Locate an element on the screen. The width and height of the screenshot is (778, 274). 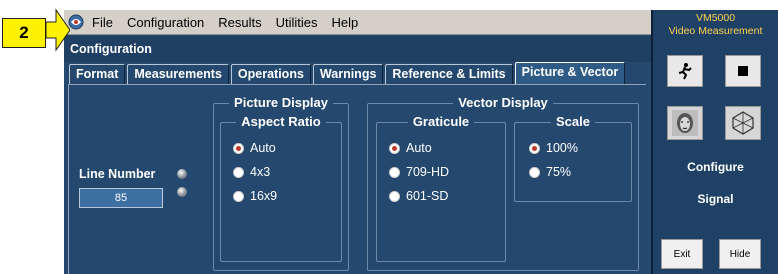
vector-mode-button is located at coordinates (743, 123).